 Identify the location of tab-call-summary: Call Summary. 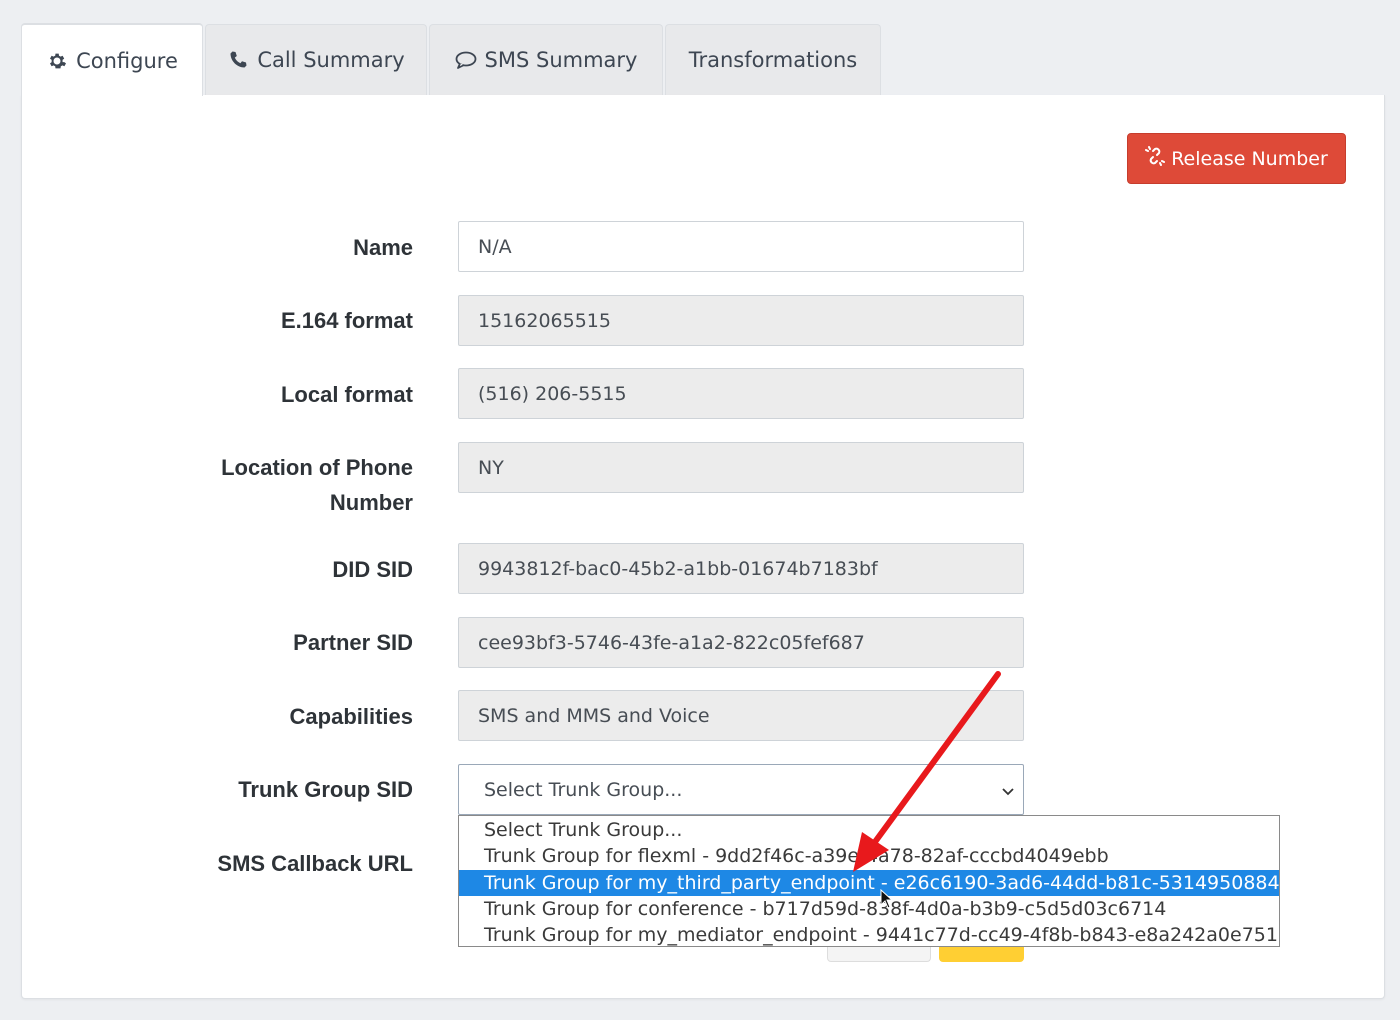
(316, 59).